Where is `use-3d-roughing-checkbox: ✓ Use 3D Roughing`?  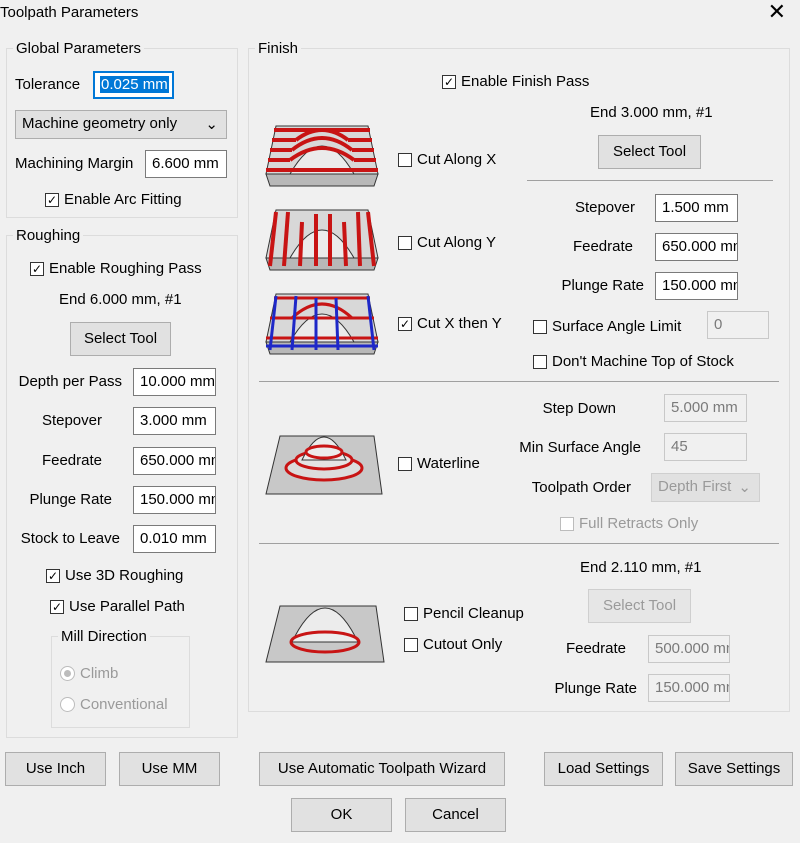
use-3d-roughing-checkbox: ✓ Use 3D Roughing is located at coordinates (114, 575).